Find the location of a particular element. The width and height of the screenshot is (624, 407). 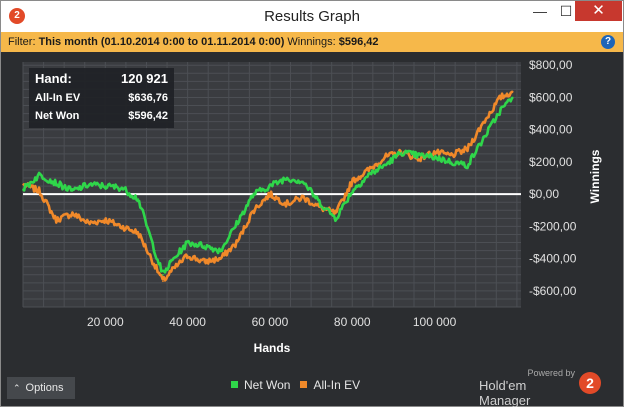

legend-item: Net Won is located at coordinates (260, 385).